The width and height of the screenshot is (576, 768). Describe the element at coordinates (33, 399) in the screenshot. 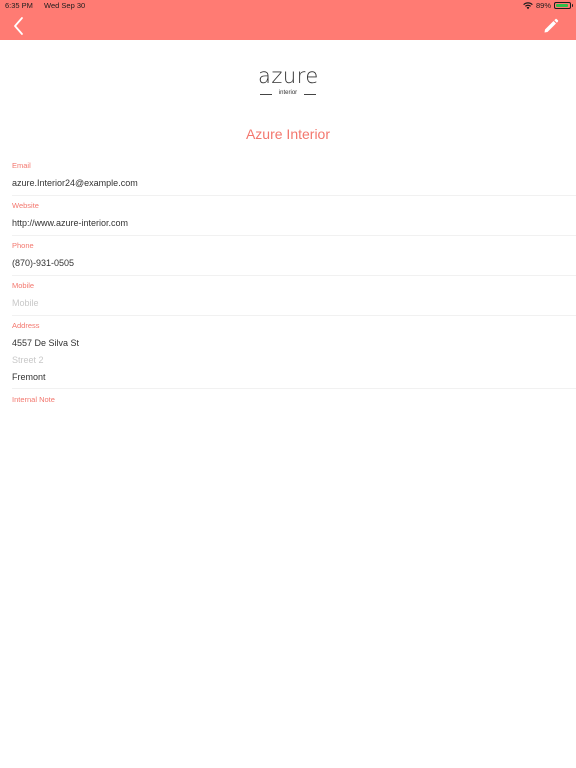

I see `internal-note-label: Internal Note` at that location.